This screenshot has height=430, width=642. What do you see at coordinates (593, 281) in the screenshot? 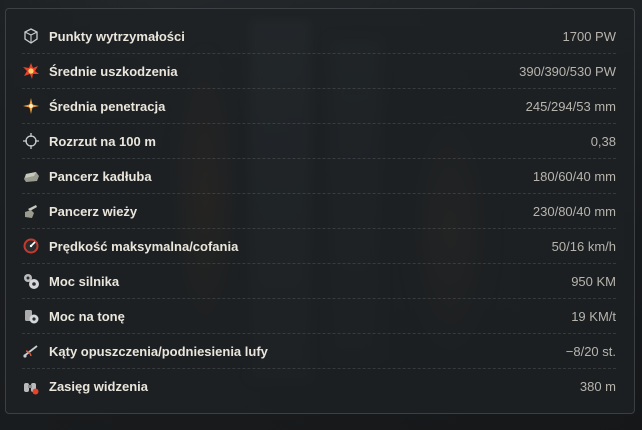
I see `stat-value: 950 KM` at bounding box center [593, 281].